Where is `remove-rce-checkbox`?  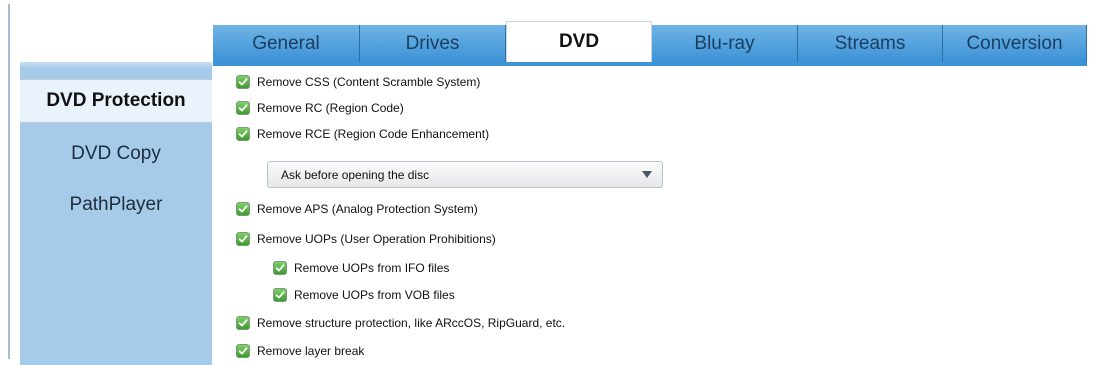 remove-rce-checkbox is located at coordinates (243, 134).